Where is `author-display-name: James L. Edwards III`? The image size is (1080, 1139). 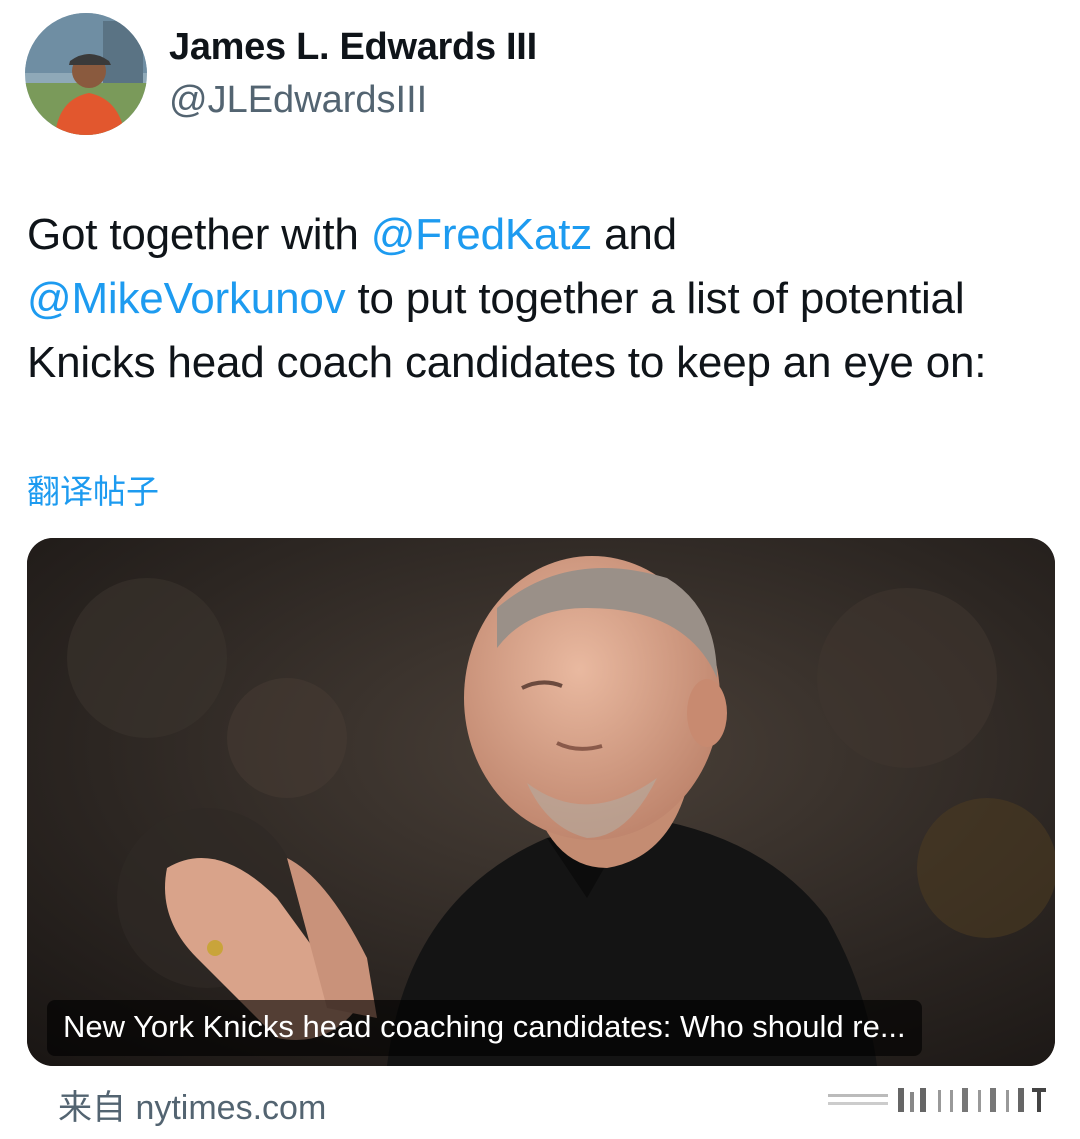 author-display-name: James L. Edwards III is located at coordinates (353, 47).